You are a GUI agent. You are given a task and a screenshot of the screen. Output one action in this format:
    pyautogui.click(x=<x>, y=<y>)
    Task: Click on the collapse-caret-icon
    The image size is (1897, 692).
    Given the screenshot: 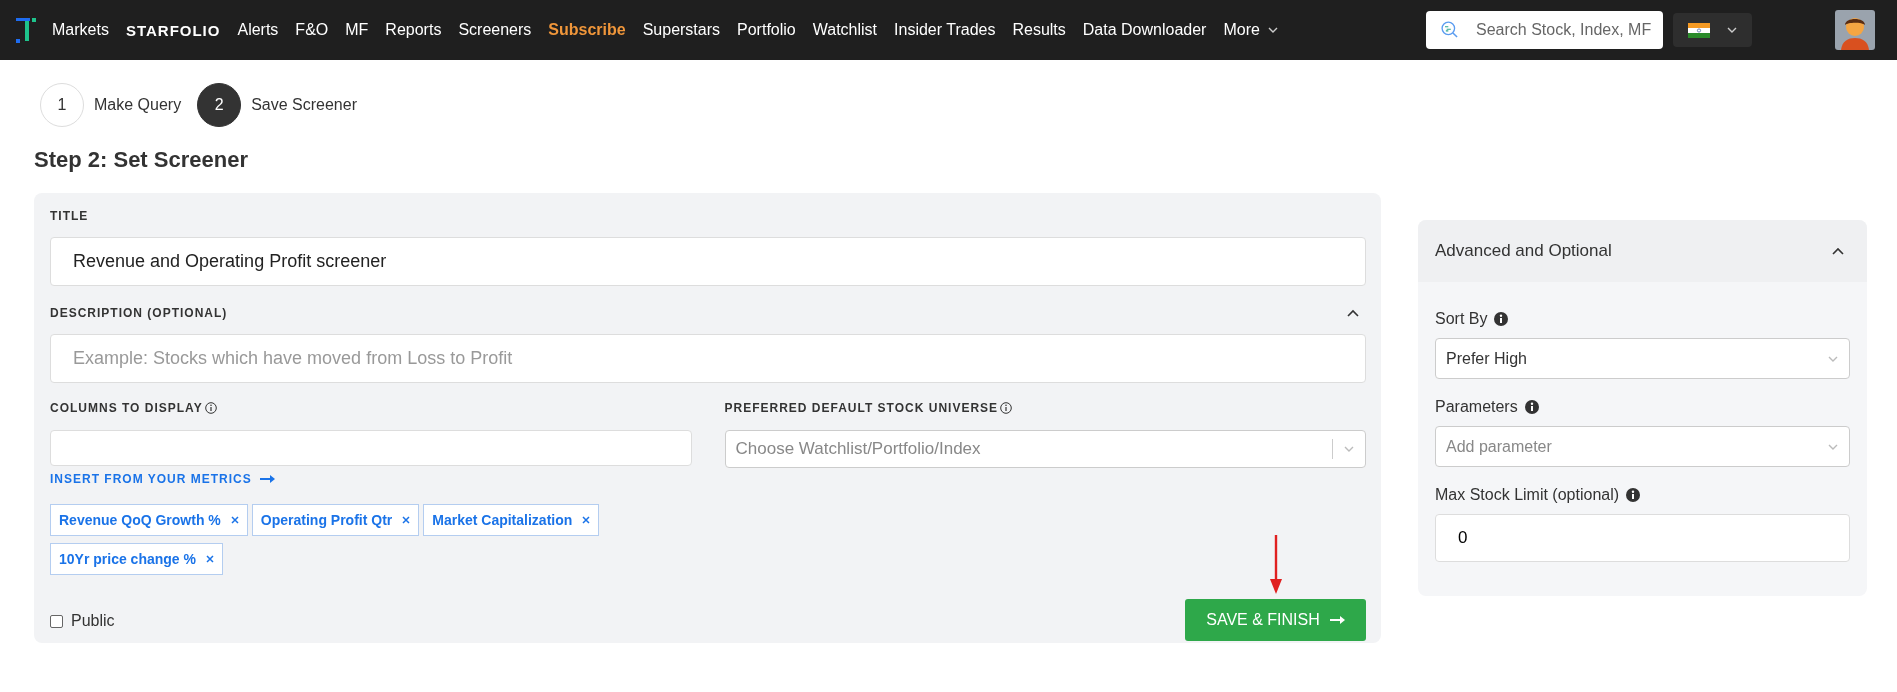 What is the action you would take?
    pyautogui.click(x=1353, y=313)
    